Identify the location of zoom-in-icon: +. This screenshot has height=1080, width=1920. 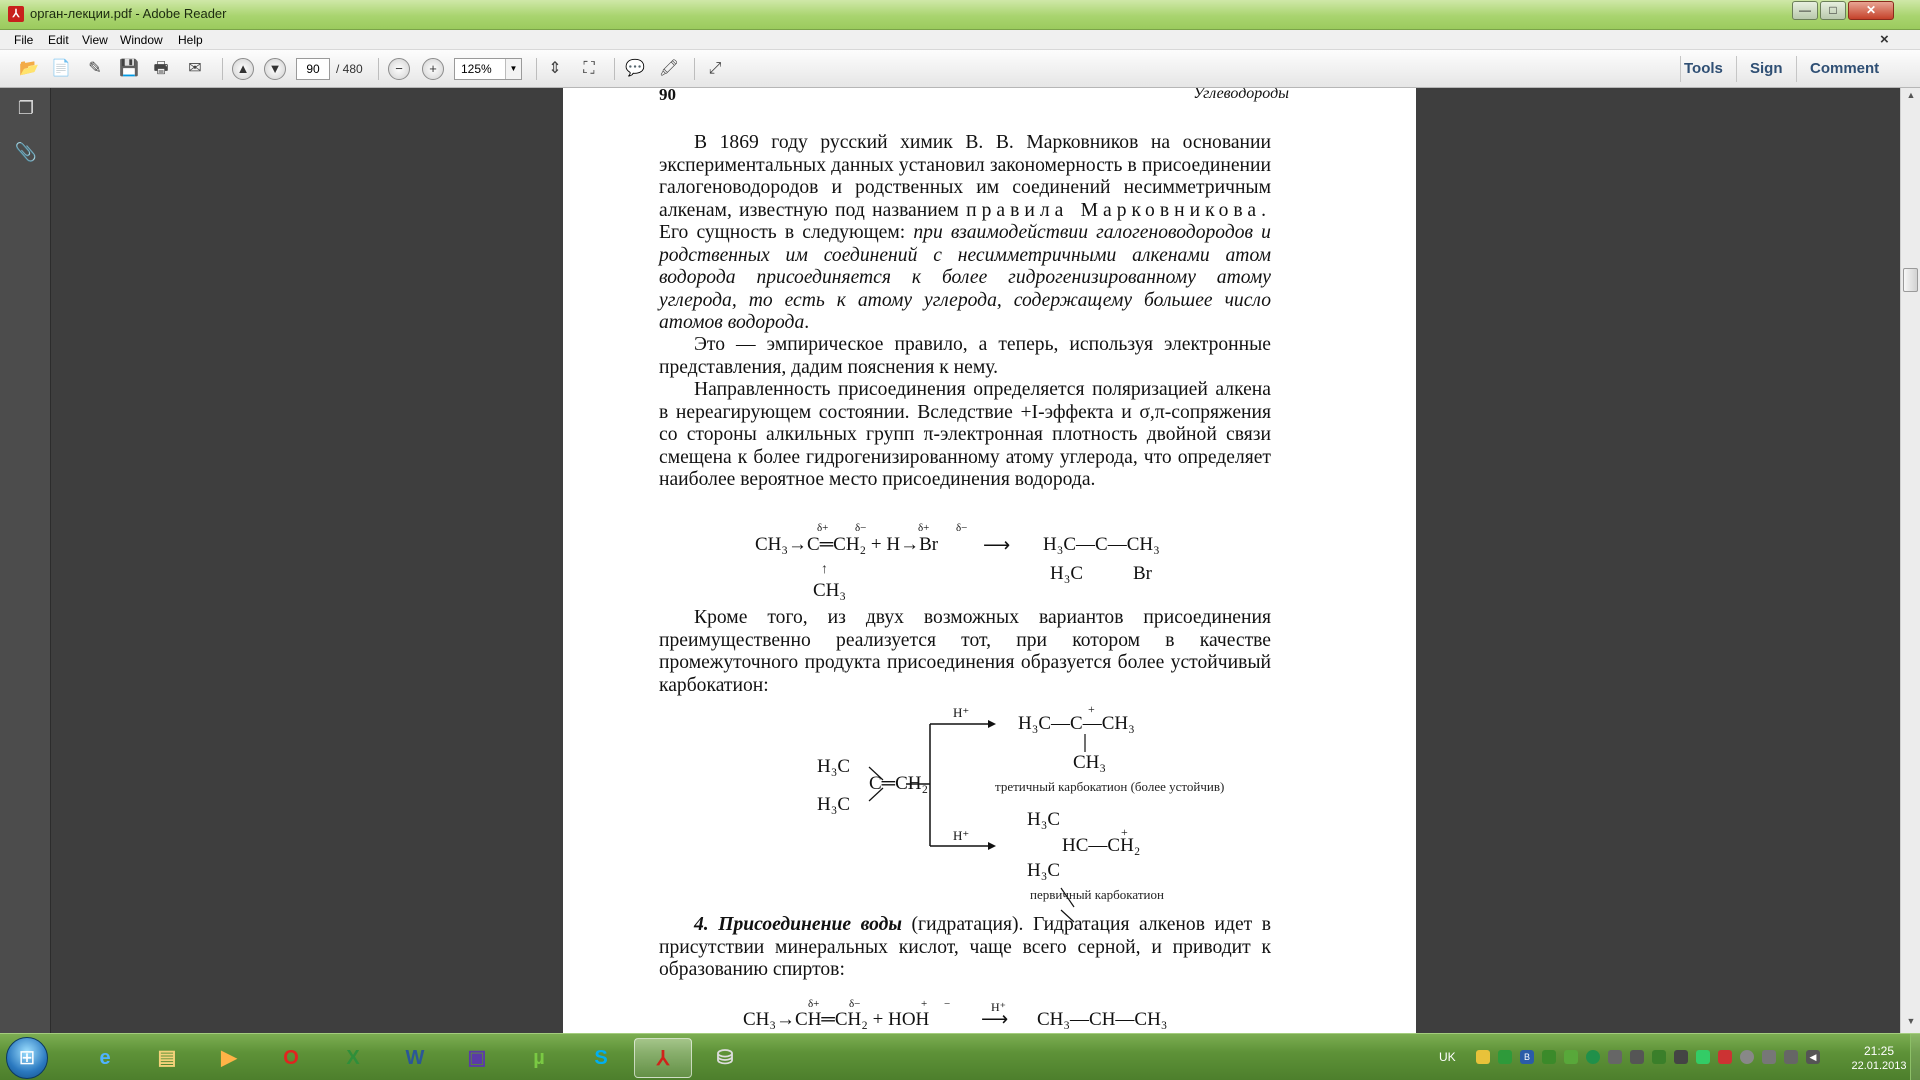
(433, 69).